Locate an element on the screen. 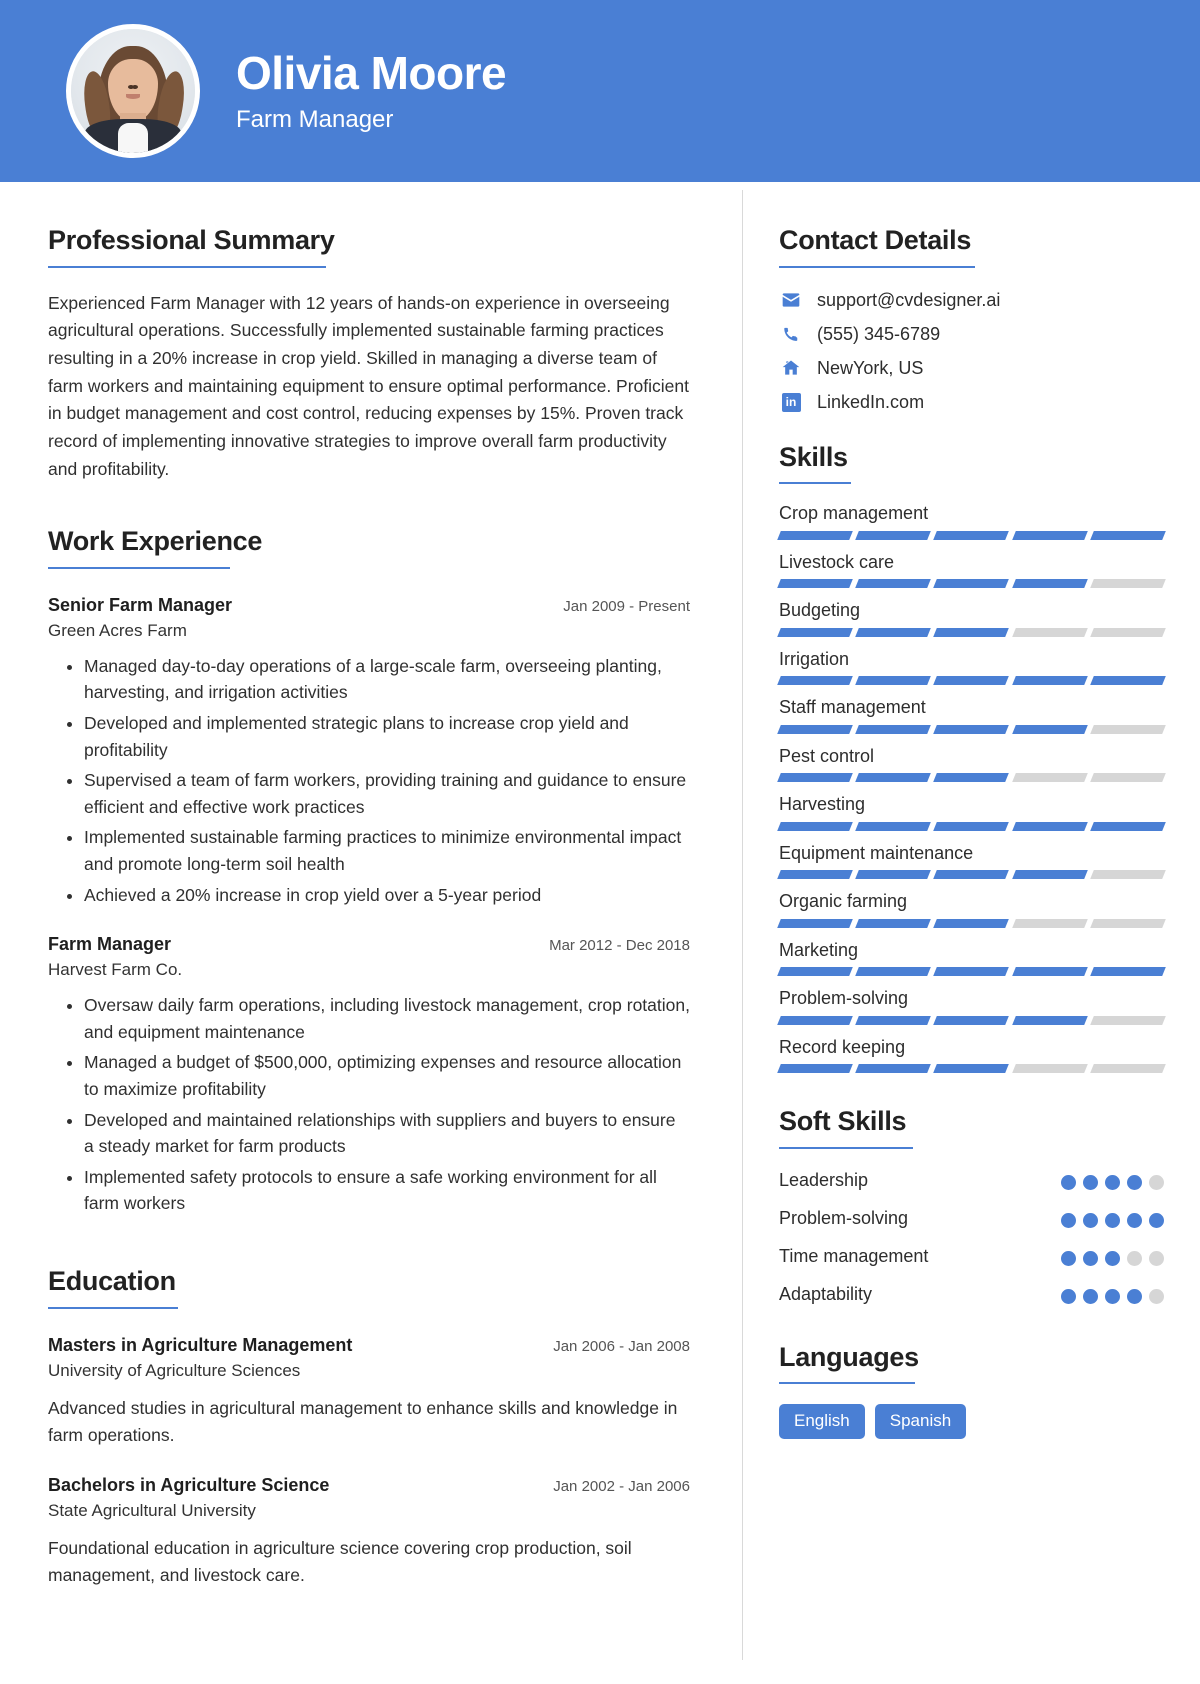  skill-row: Equipment maintenance is located at coordinates (971, 861).